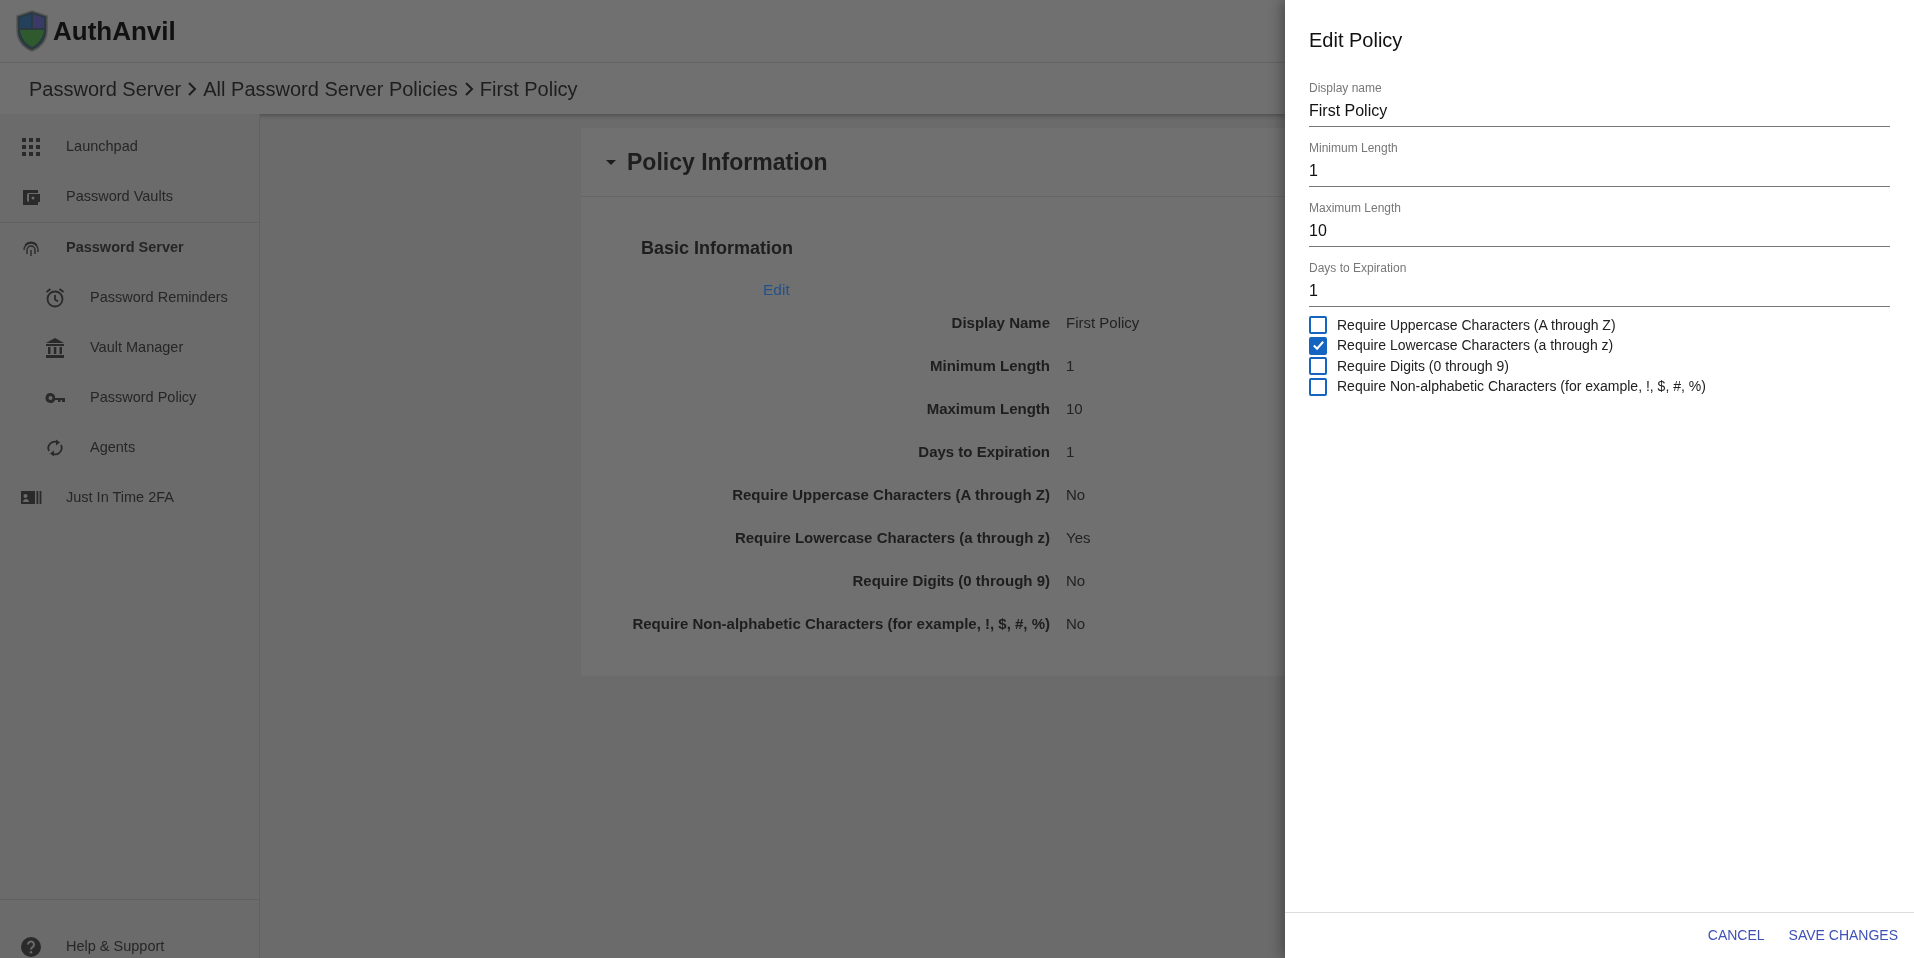 Image resolution: width=1914 pixels, height=958 pixels. Describe the element at coordinates (1736, 935) in the screenshot. I see `cancel-button: CANCEL` at that location.